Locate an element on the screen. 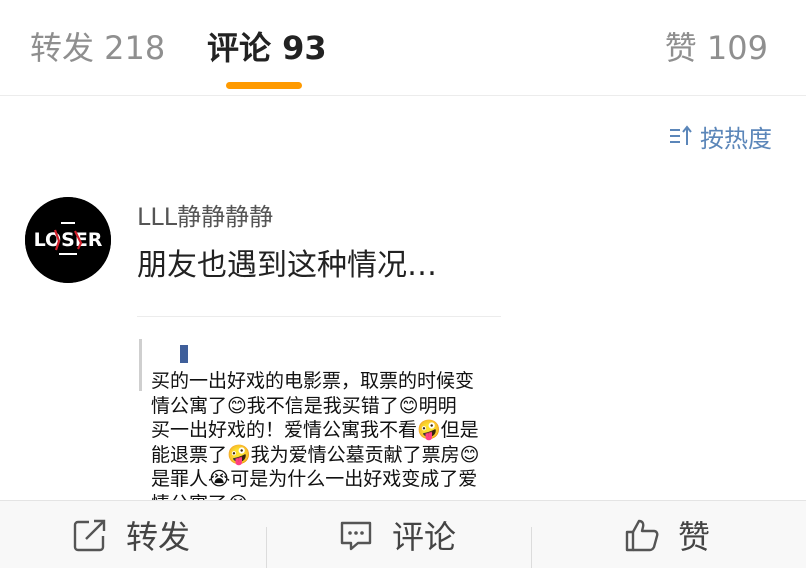 The height and width of the screenshot is (568, 806). avatar-image: LOSER is located at coordinates (68, 240).